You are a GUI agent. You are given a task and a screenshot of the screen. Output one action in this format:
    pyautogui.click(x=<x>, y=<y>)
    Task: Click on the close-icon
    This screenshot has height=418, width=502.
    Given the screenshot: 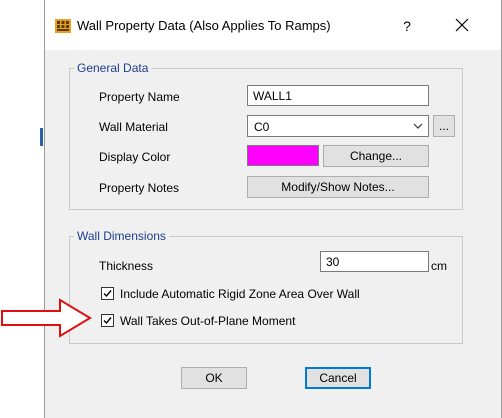 What is the action you would take?
    pyautogui.click(x=462, y=25)
    